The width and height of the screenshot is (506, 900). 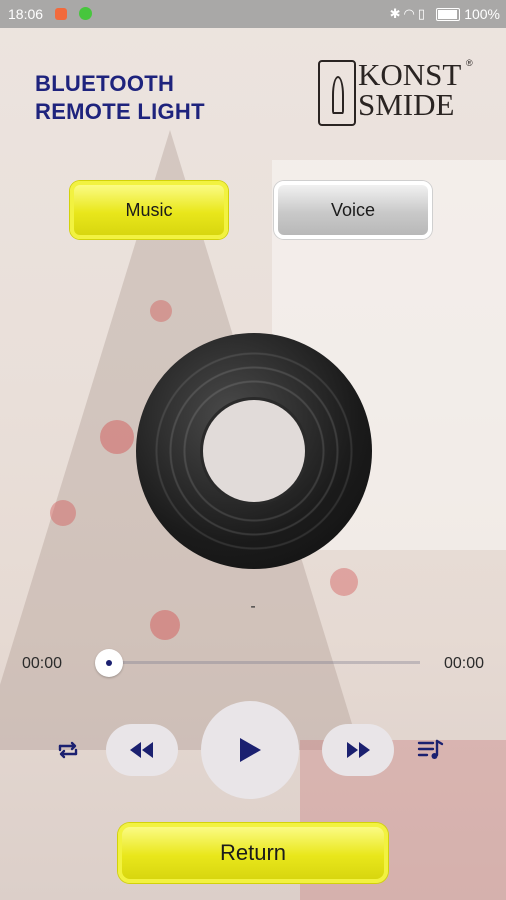 What do you see at coordinates (410, 74) in the screenshot?
I see `brand-name-line1: KONST` at bounding box center [410, 74].